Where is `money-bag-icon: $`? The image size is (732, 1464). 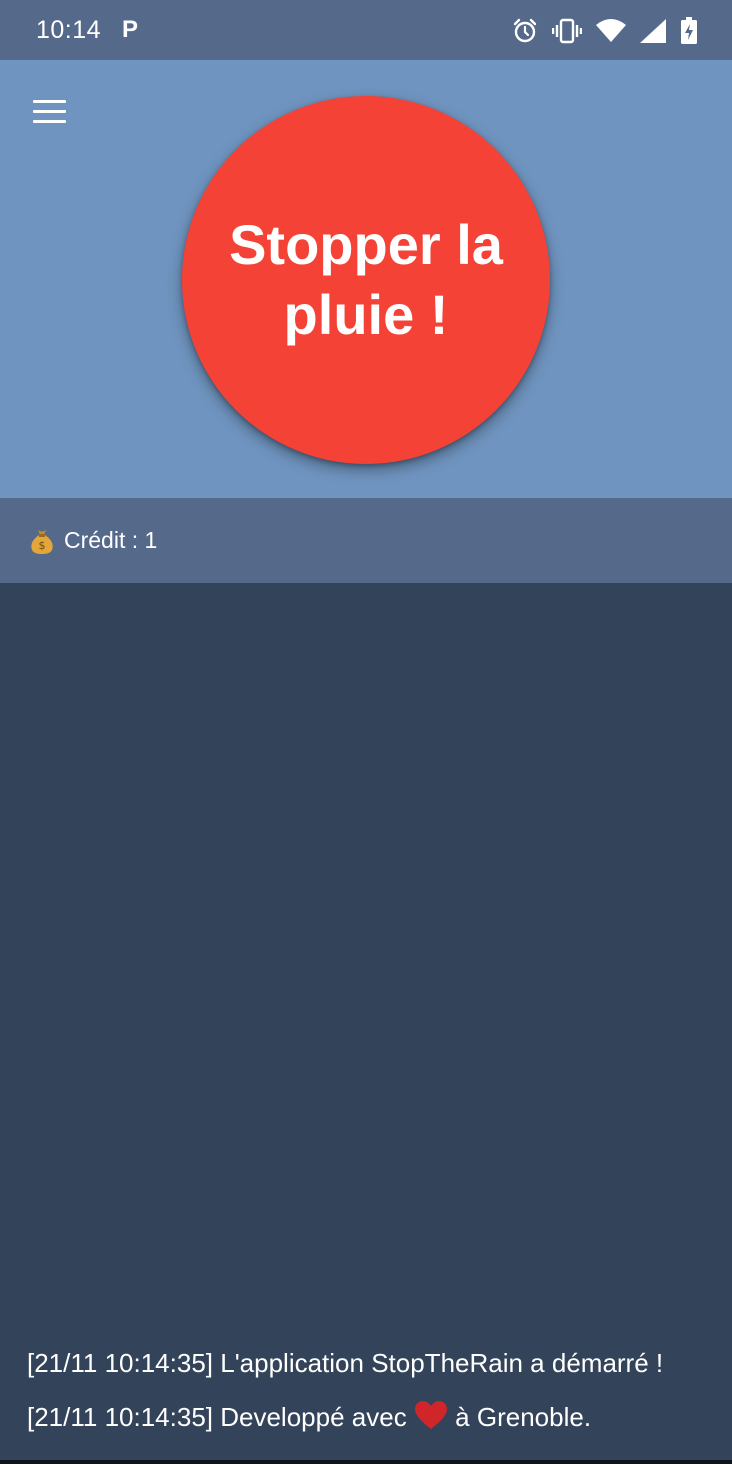
money-bag-icon: $ is located at coordinates (42, 541).